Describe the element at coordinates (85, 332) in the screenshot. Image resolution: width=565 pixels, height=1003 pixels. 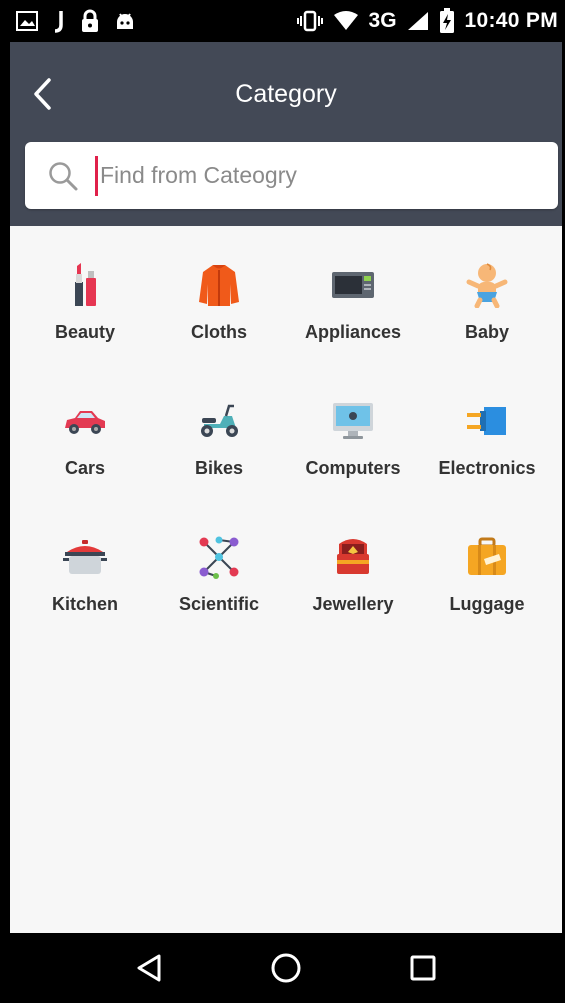
I see `category-label: Beauty` at that location.